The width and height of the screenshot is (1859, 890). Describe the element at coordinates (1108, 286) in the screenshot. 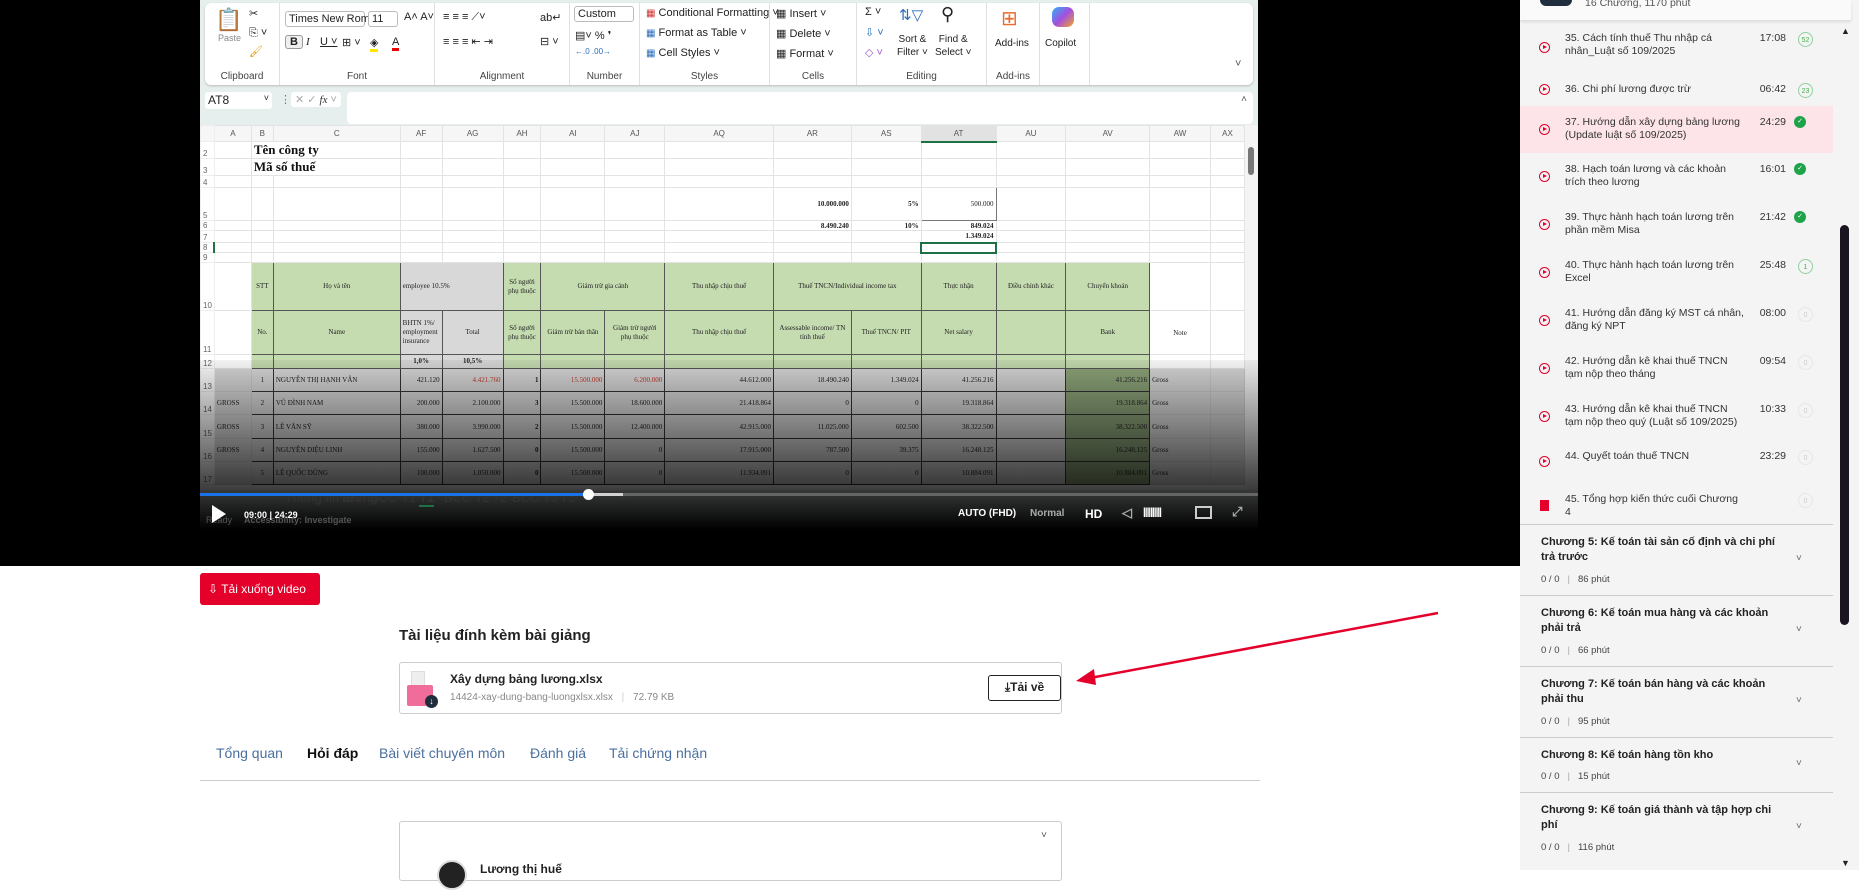

I see `cell-AV10: Chuyển khoản` at that location.